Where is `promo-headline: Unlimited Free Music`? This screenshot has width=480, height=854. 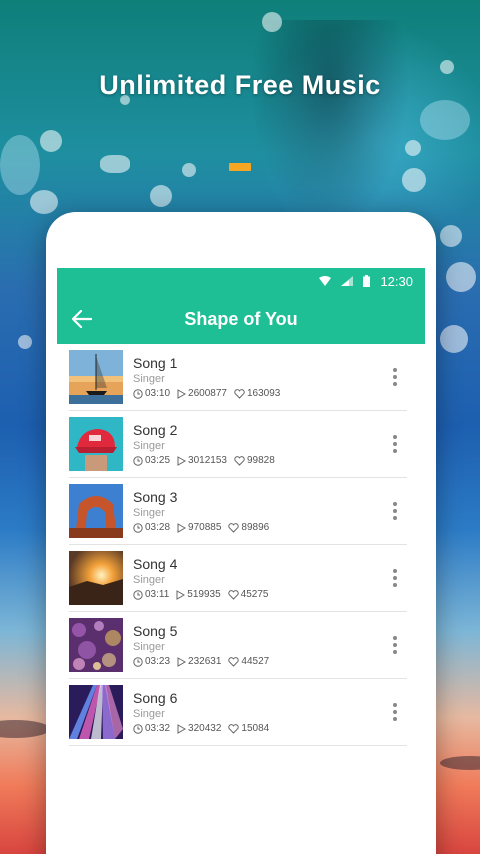
promo-headline: Unlimited Free Music is located at coordinates (240, 85).